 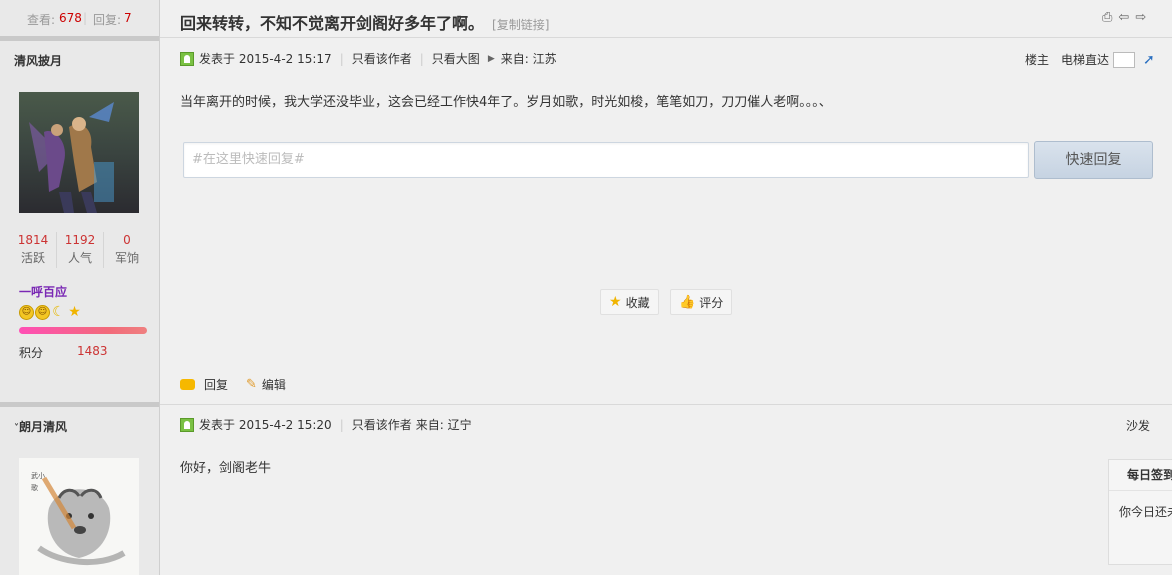 What do you see at coordinates (38, 475) in the screenshot?
I see `svg-text: 武小` at bounding box center [38, 475].